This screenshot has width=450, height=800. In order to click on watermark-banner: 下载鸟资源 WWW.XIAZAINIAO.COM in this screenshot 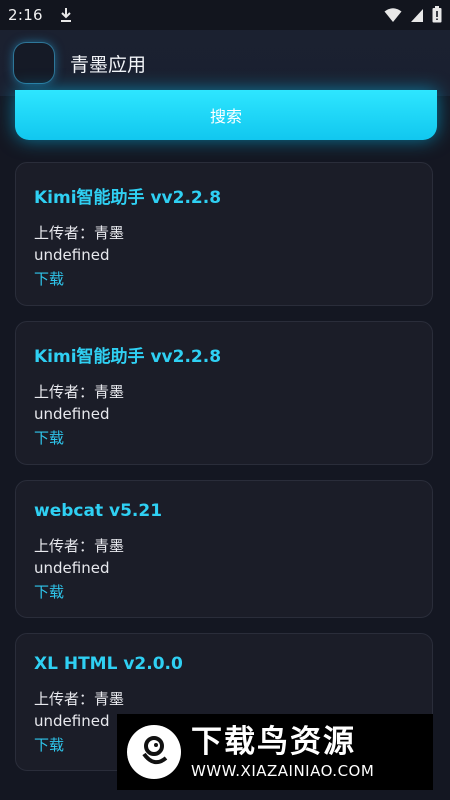, I will do `click(275, 752)`.